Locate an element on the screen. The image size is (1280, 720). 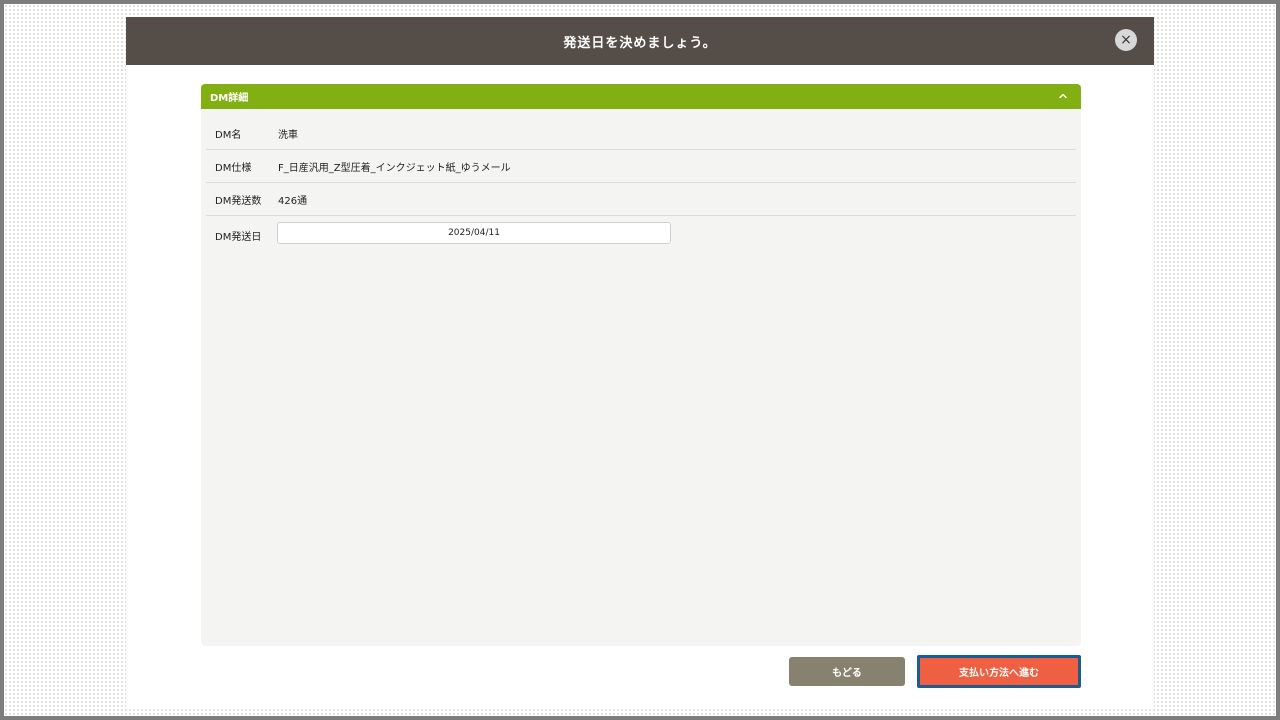
dm-name-value: 洗車 is located at coordinates (288, 135).